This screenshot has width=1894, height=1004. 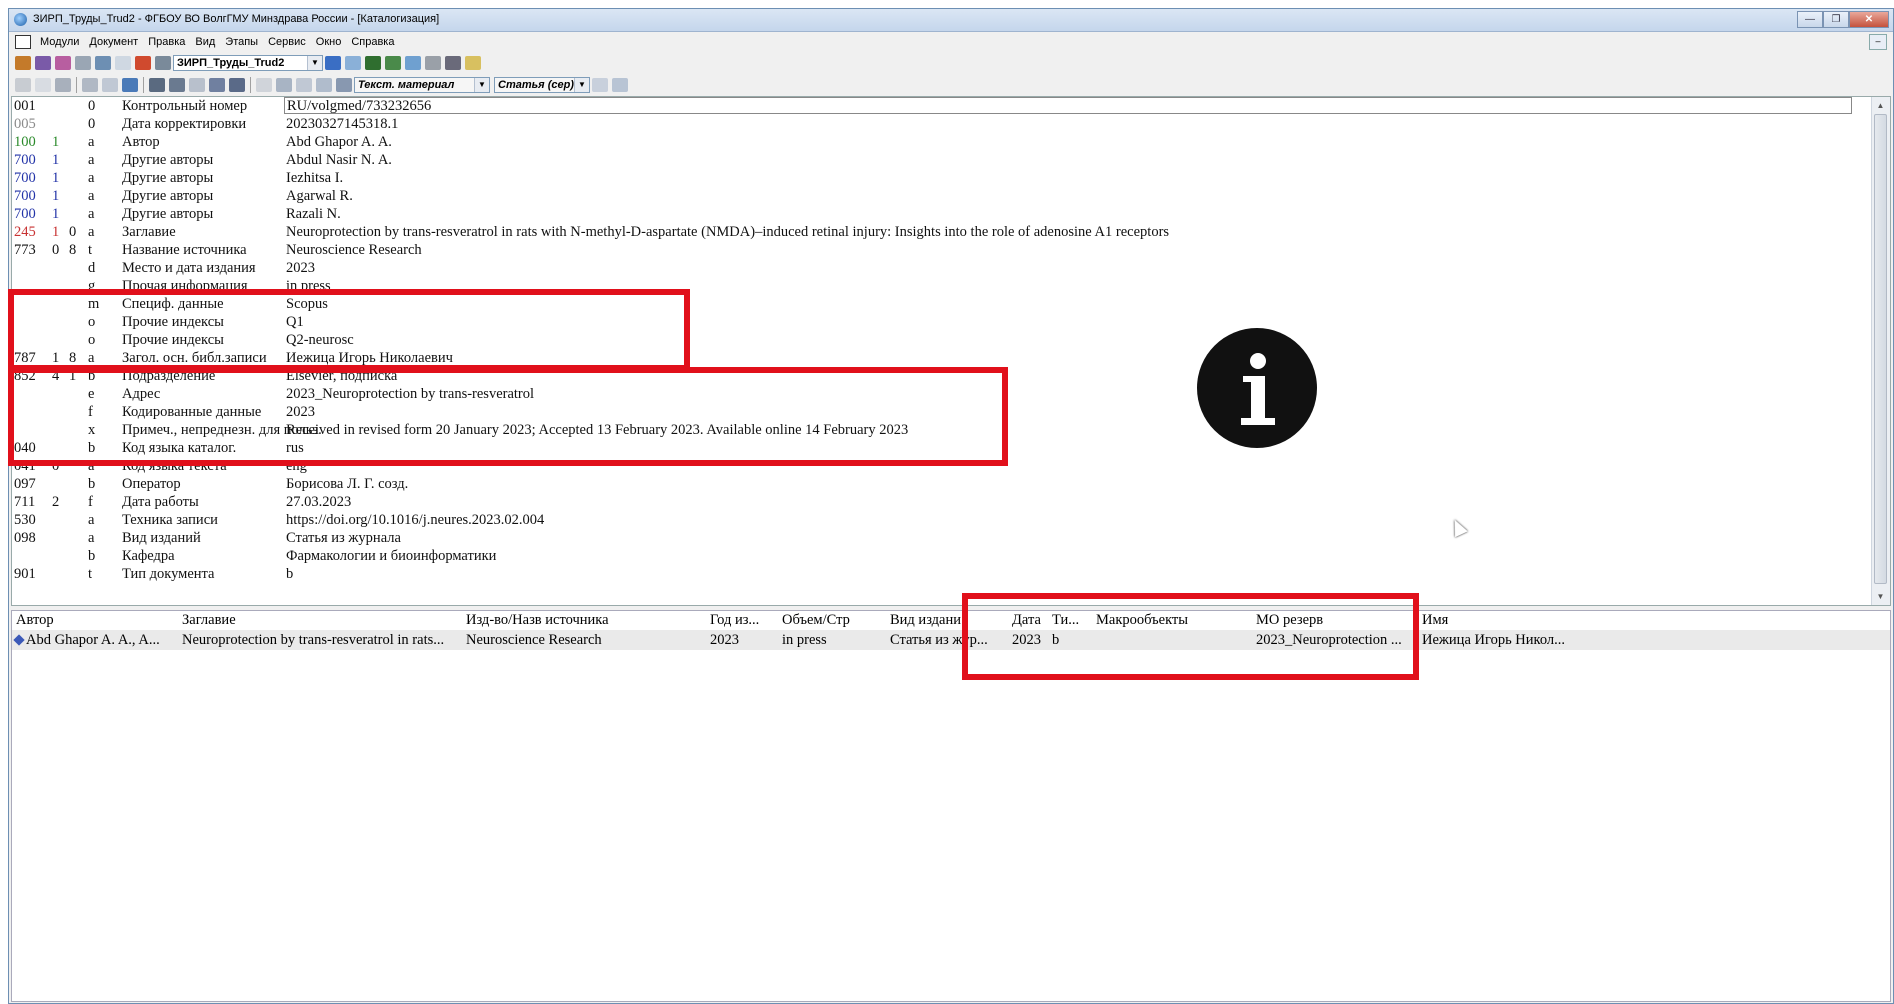 What do you see at coordinates (413, 62) in the screenshot?
I see `circle-icon` at bounding box center [413, 62].